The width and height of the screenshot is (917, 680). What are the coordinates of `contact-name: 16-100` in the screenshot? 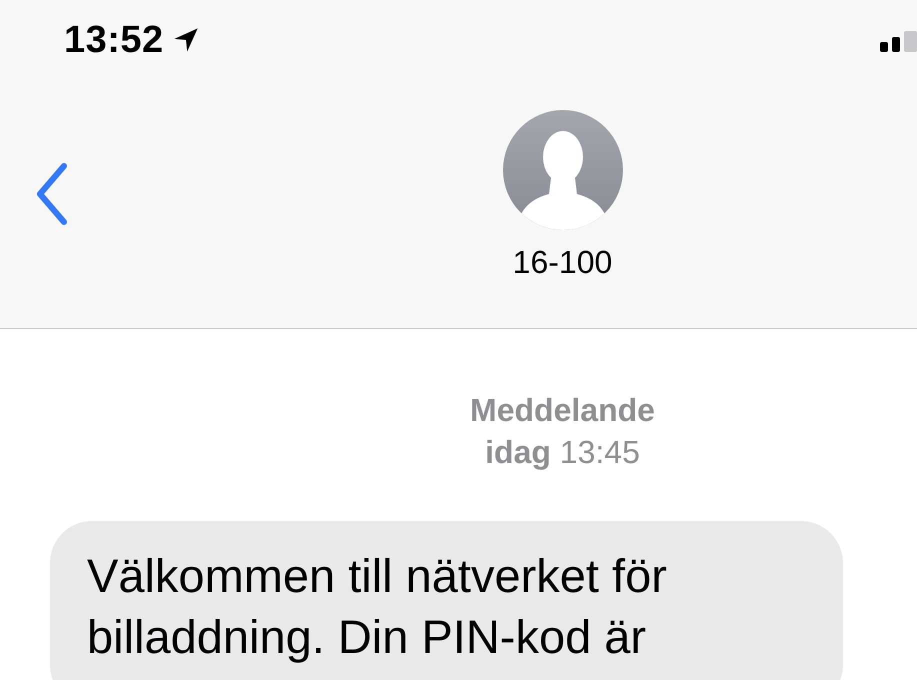 It's located at (562, 262).